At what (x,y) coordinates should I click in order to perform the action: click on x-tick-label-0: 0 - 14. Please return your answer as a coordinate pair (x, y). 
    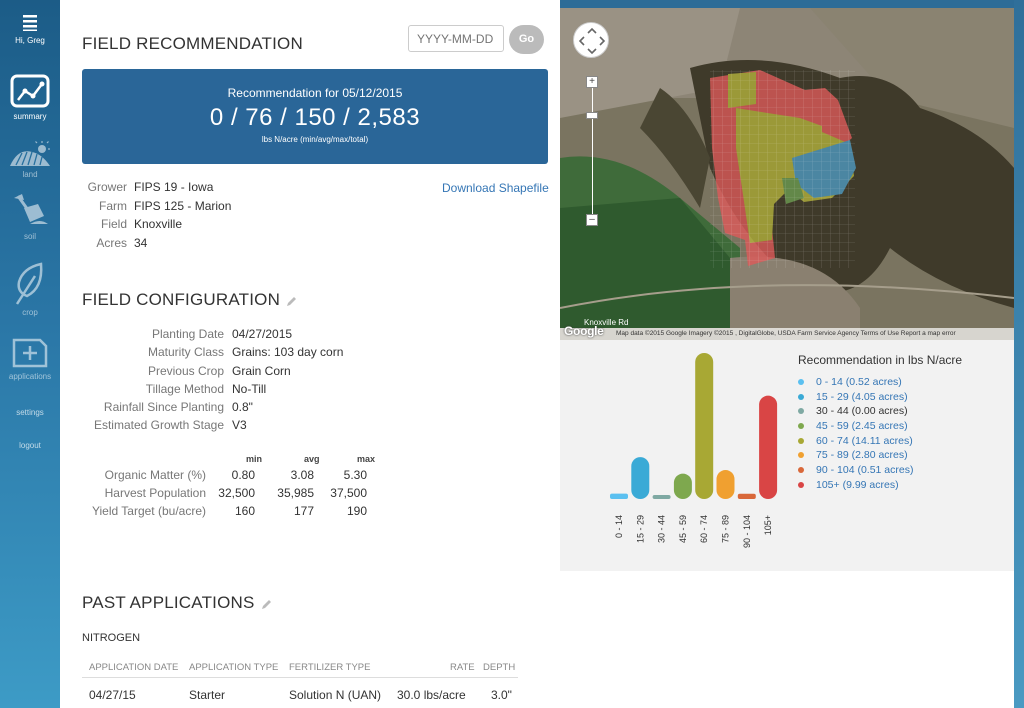
    Looking at the image, I should click on (619, 526).